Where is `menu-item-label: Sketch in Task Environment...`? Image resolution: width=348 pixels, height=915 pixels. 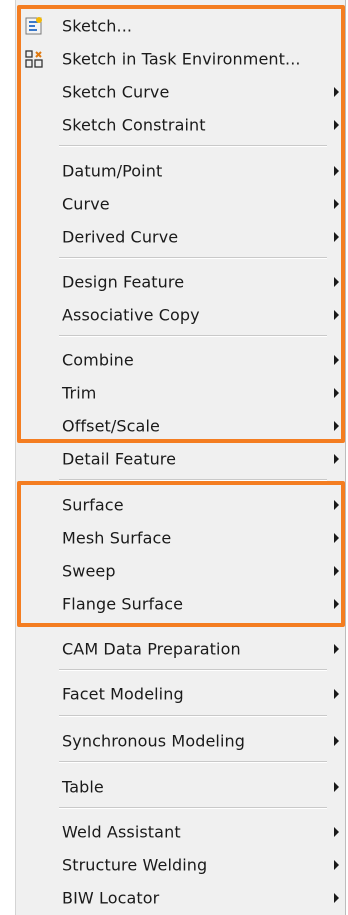 menu-item-label: Sketch in Task Environment... is located at coordinates (181, 58).